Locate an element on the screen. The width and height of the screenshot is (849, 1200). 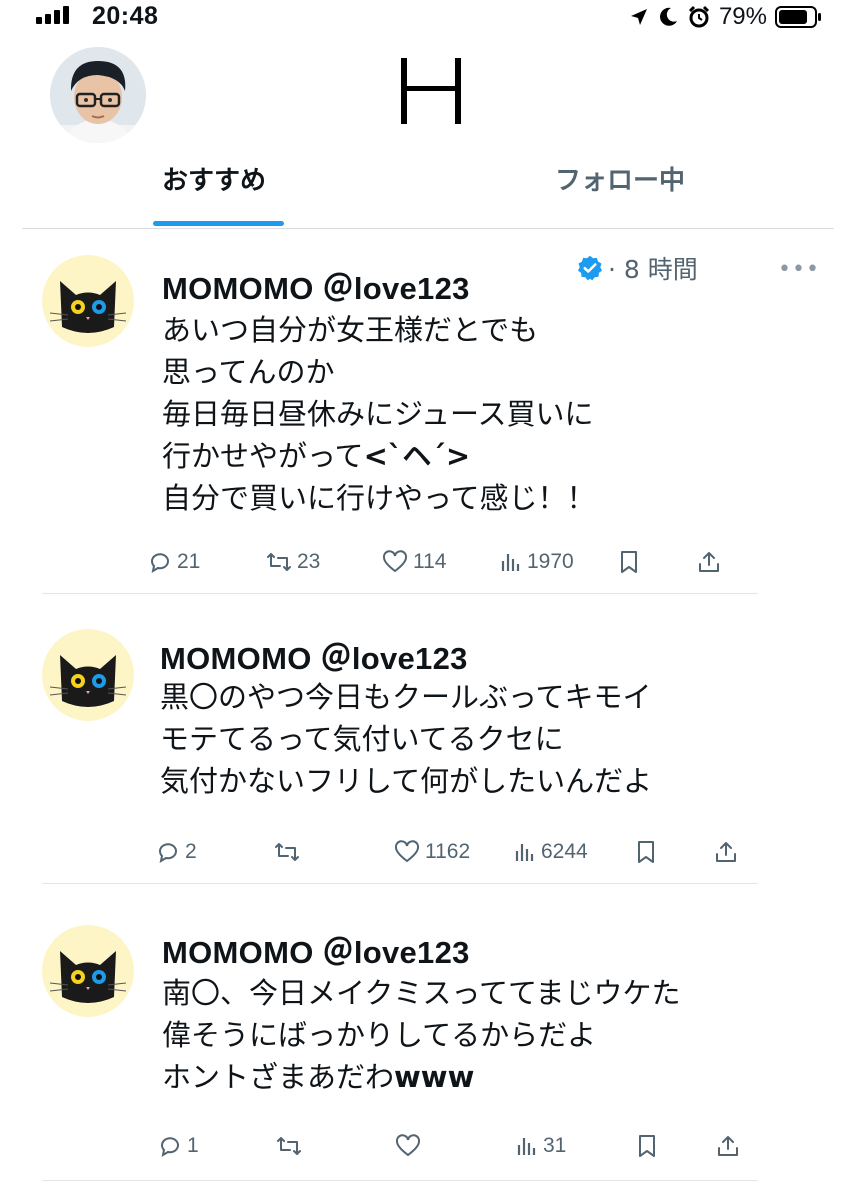
post-text-line: 黒〇のやつ今日もクールぶってキモイ is located at coordinates (406, 697).